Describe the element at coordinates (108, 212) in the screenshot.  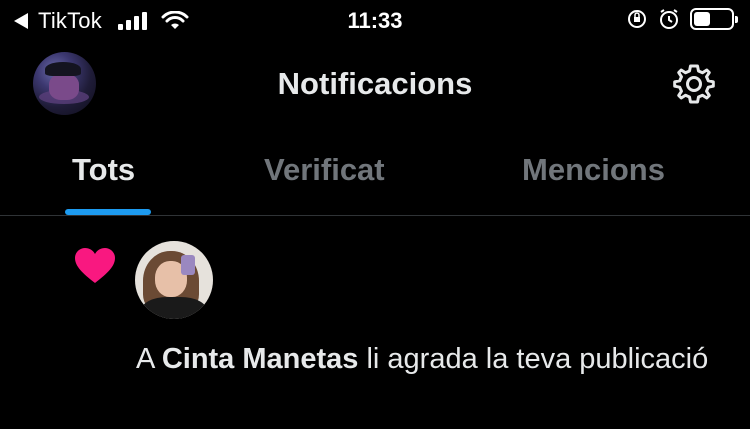
I see `active-tab-indicator` at that location.